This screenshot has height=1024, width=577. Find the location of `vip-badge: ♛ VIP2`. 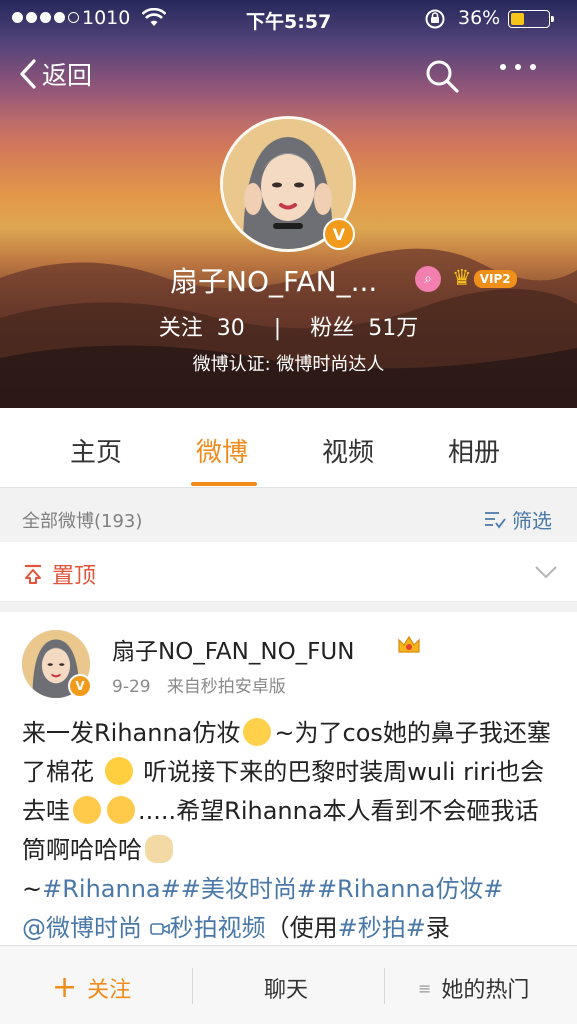

vip-badge: ♛ VIP2 is located at coordinates (484, 278).